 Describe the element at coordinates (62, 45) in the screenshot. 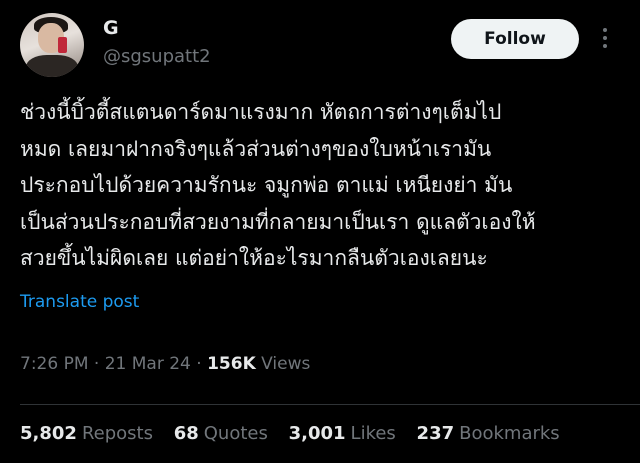

I see `avatar-phone` at that location.